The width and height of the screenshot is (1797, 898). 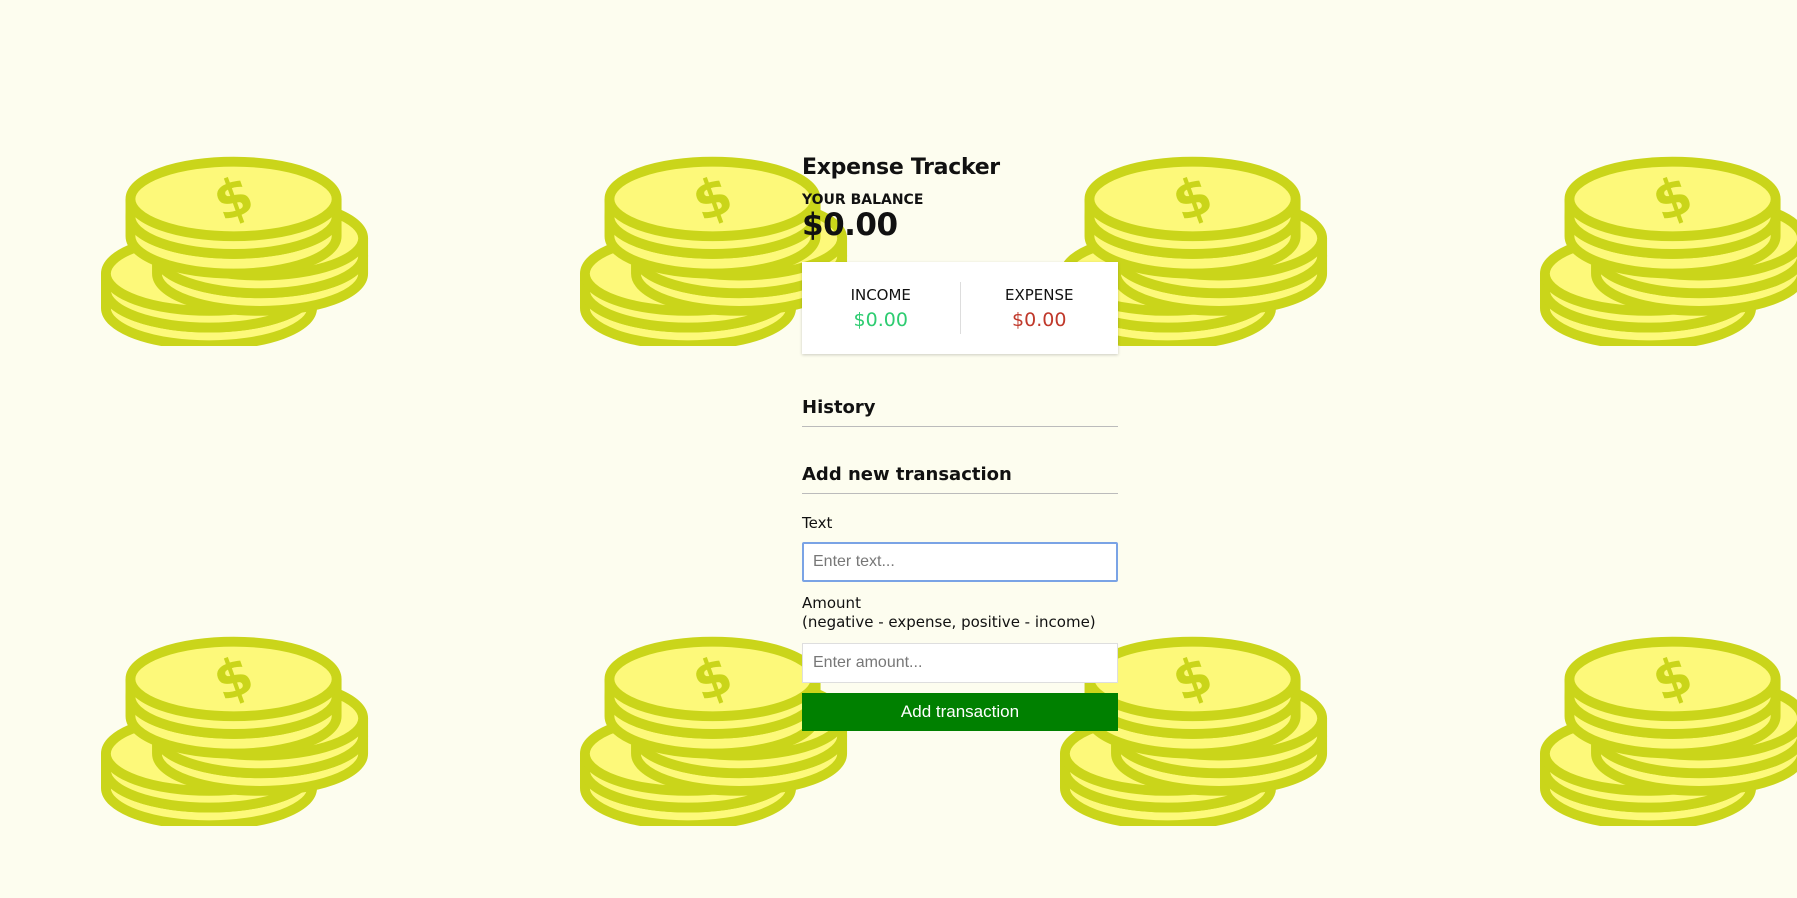 I want to click on amount-input, so click(x=960, y=663).